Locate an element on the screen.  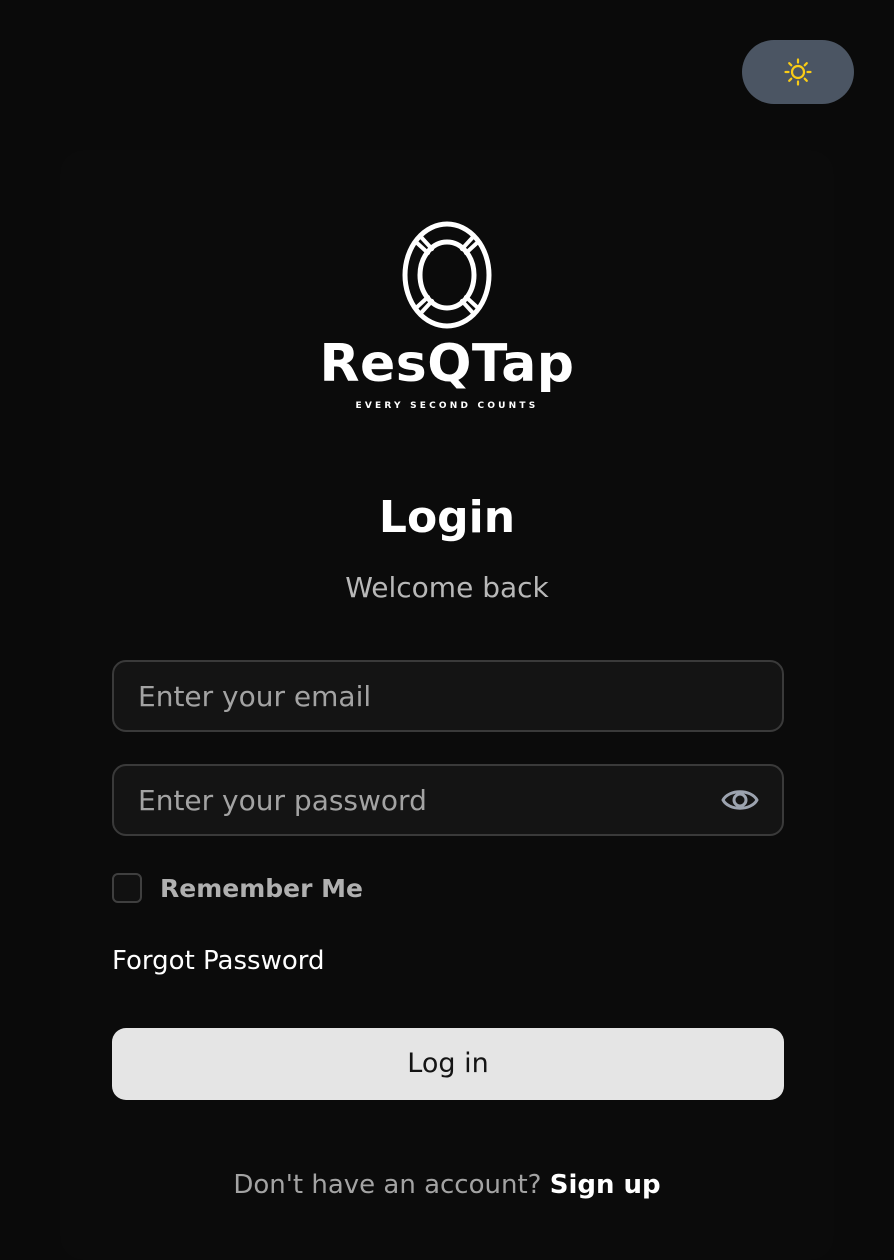
signup-link: Sign up is located at coordinates (605, 1185).